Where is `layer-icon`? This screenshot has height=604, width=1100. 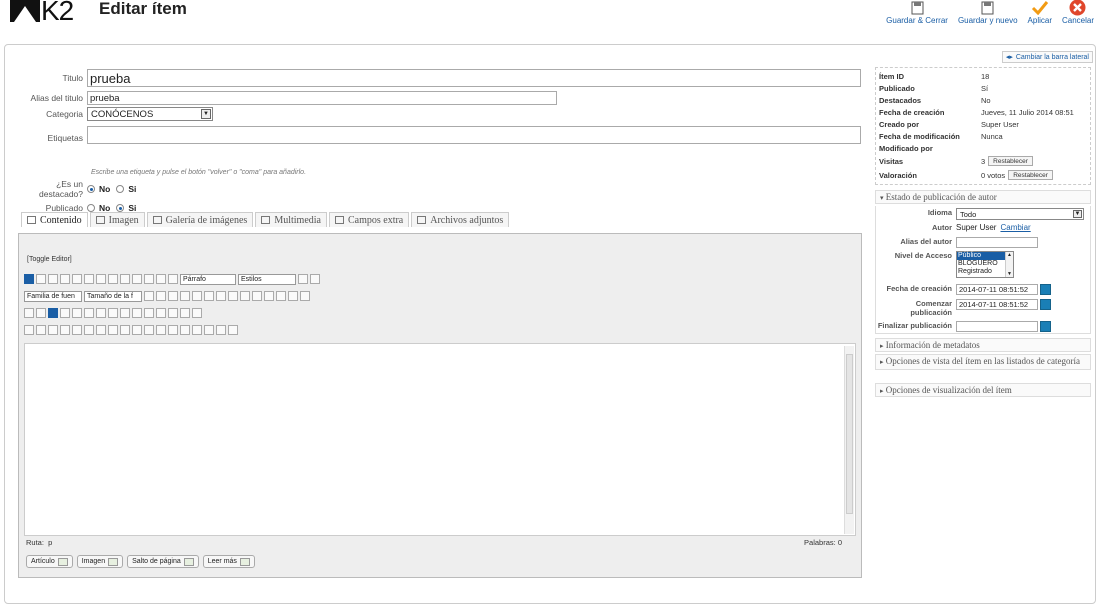
layer-icon is located at coordinates (65, 330).